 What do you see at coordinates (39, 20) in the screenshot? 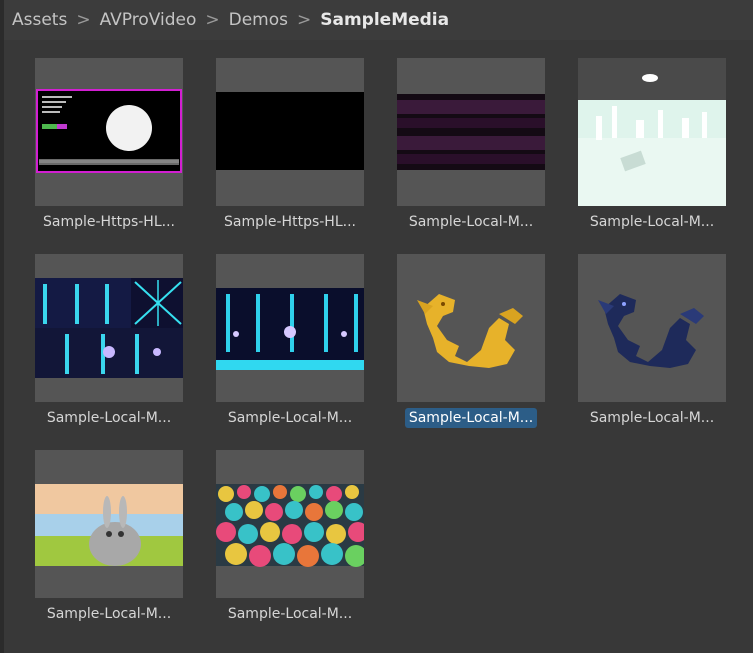
I see `breadcrumb-assets: Assets` at bounding box center [39, 20].